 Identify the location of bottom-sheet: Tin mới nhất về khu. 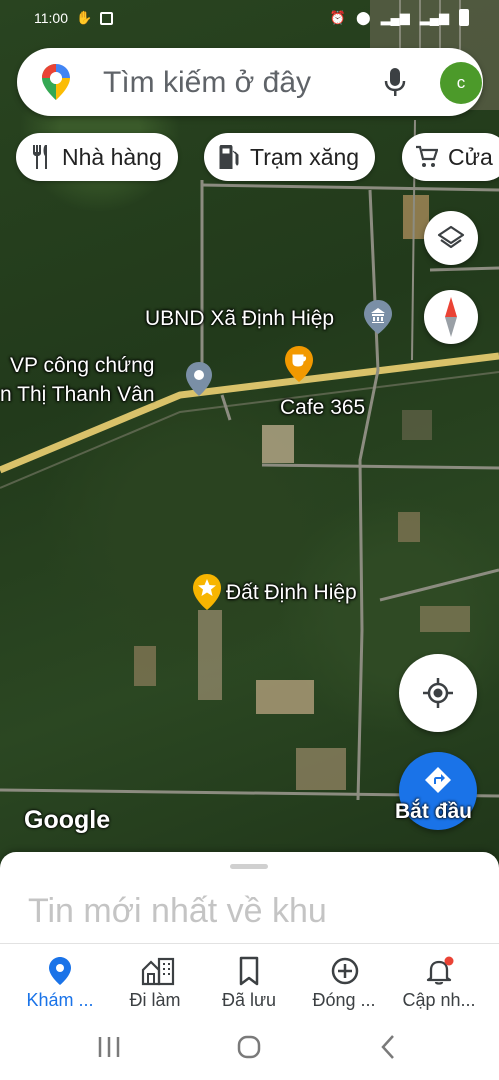
(249, 902).